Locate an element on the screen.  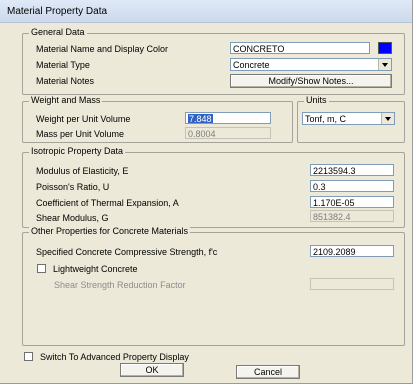
weight-per-volume-value: 7.848 is located at coordinates (200, 119).